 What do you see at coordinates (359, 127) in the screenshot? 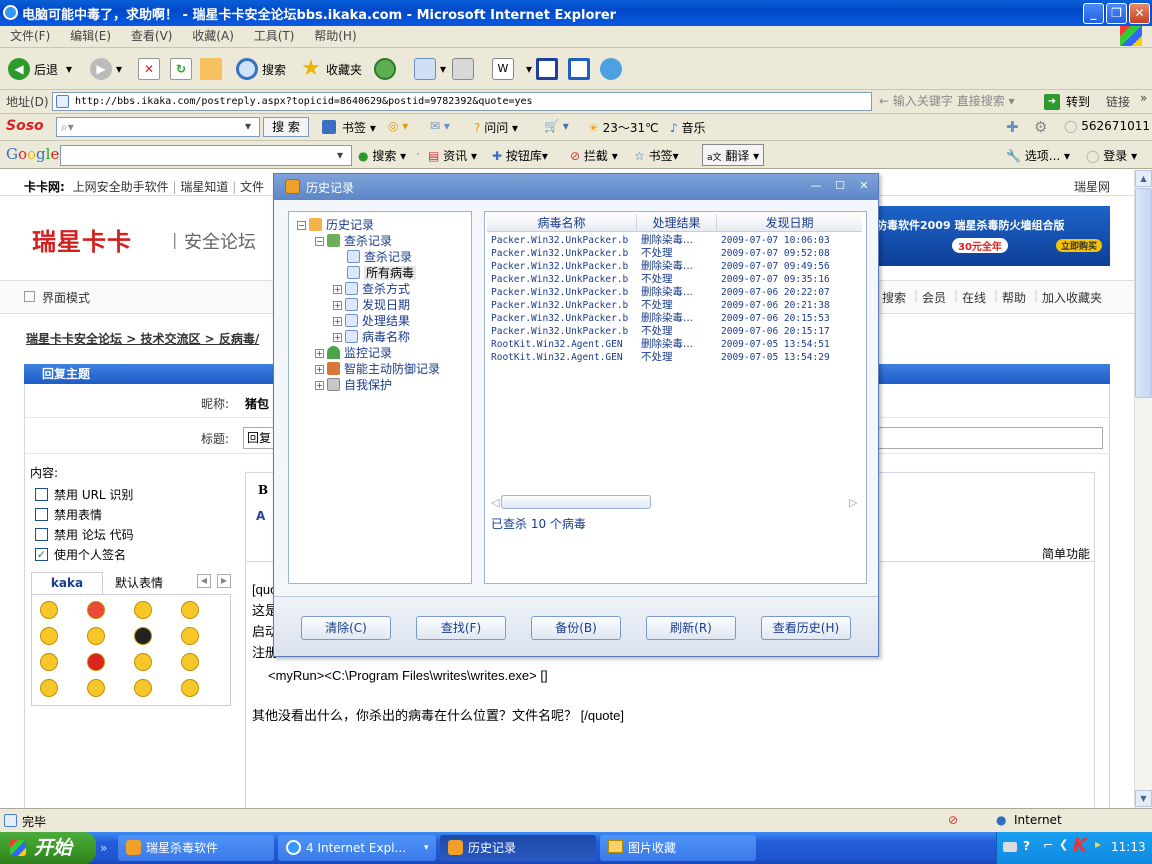
I see `soso-bookmark-button: 书签 ▾` at bounding box center [359, 127].